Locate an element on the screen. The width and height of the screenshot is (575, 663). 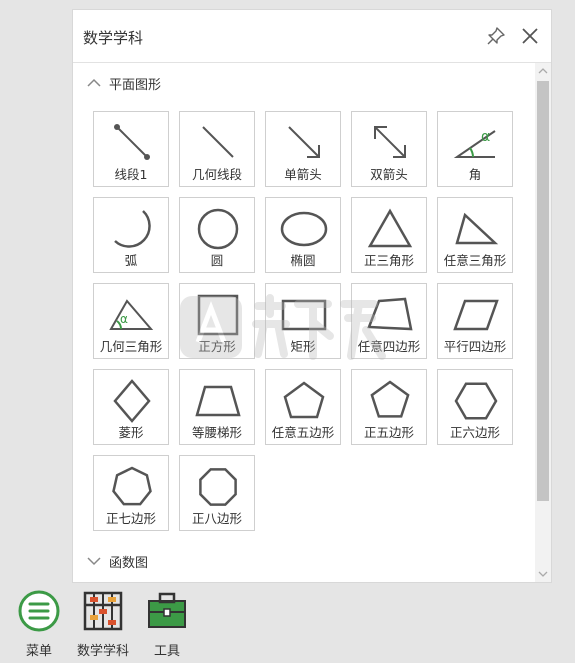
shape-label: 双箭头 is located at coordinates (389, 174).